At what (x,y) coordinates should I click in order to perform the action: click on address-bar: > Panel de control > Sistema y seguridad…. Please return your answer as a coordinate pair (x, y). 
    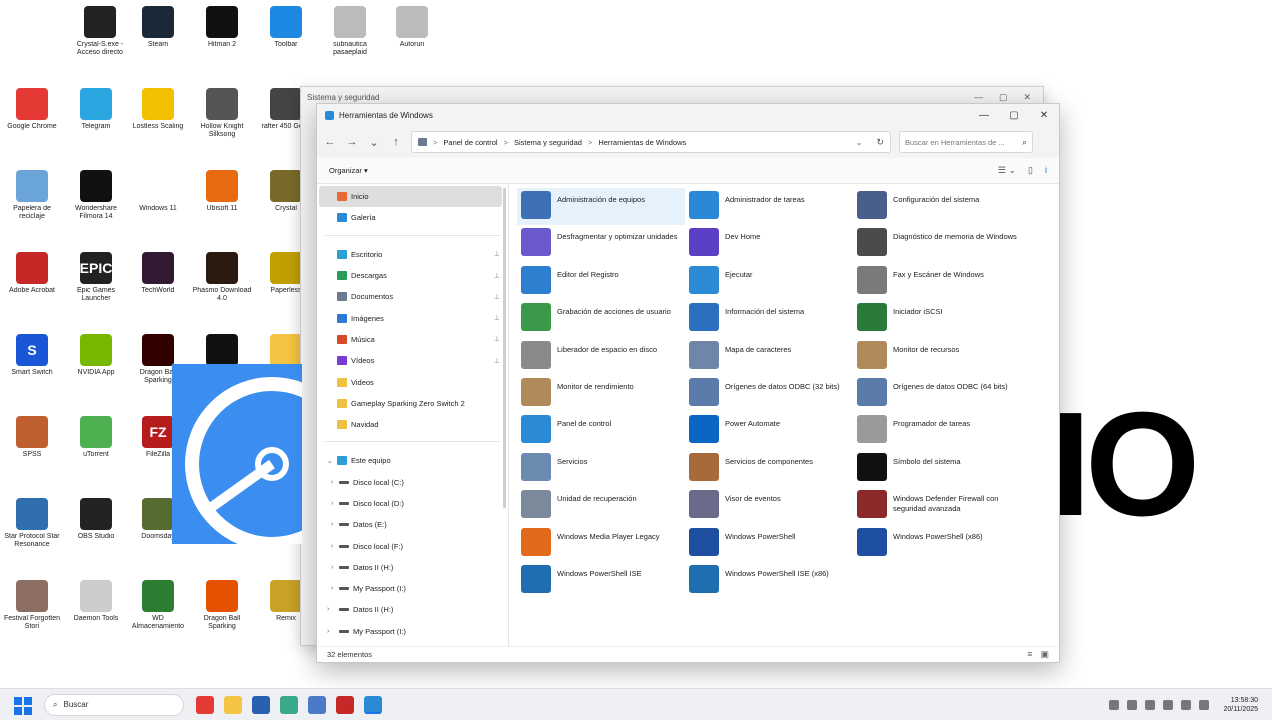
    Looking at the image, I should click on (651, 142).